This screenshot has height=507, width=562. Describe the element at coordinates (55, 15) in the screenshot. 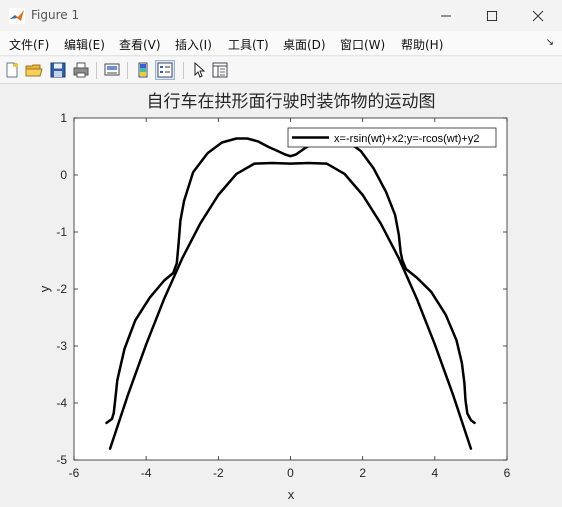

I see `window-title: Figure 1` at that location.